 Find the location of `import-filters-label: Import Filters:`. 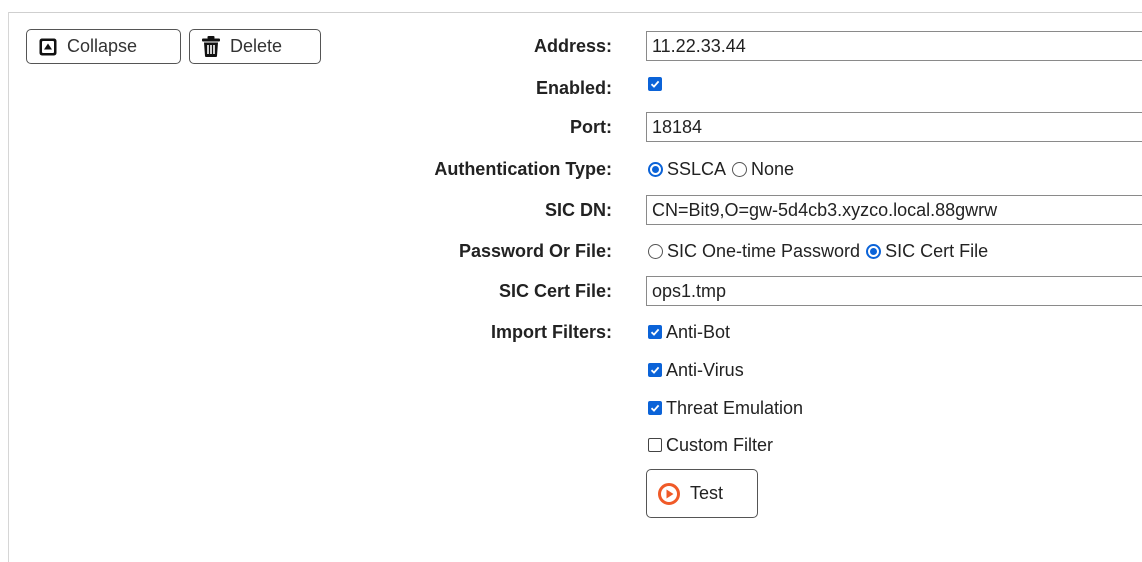

import-filters-label: Import Filters: is located at coordinates (551, 332).